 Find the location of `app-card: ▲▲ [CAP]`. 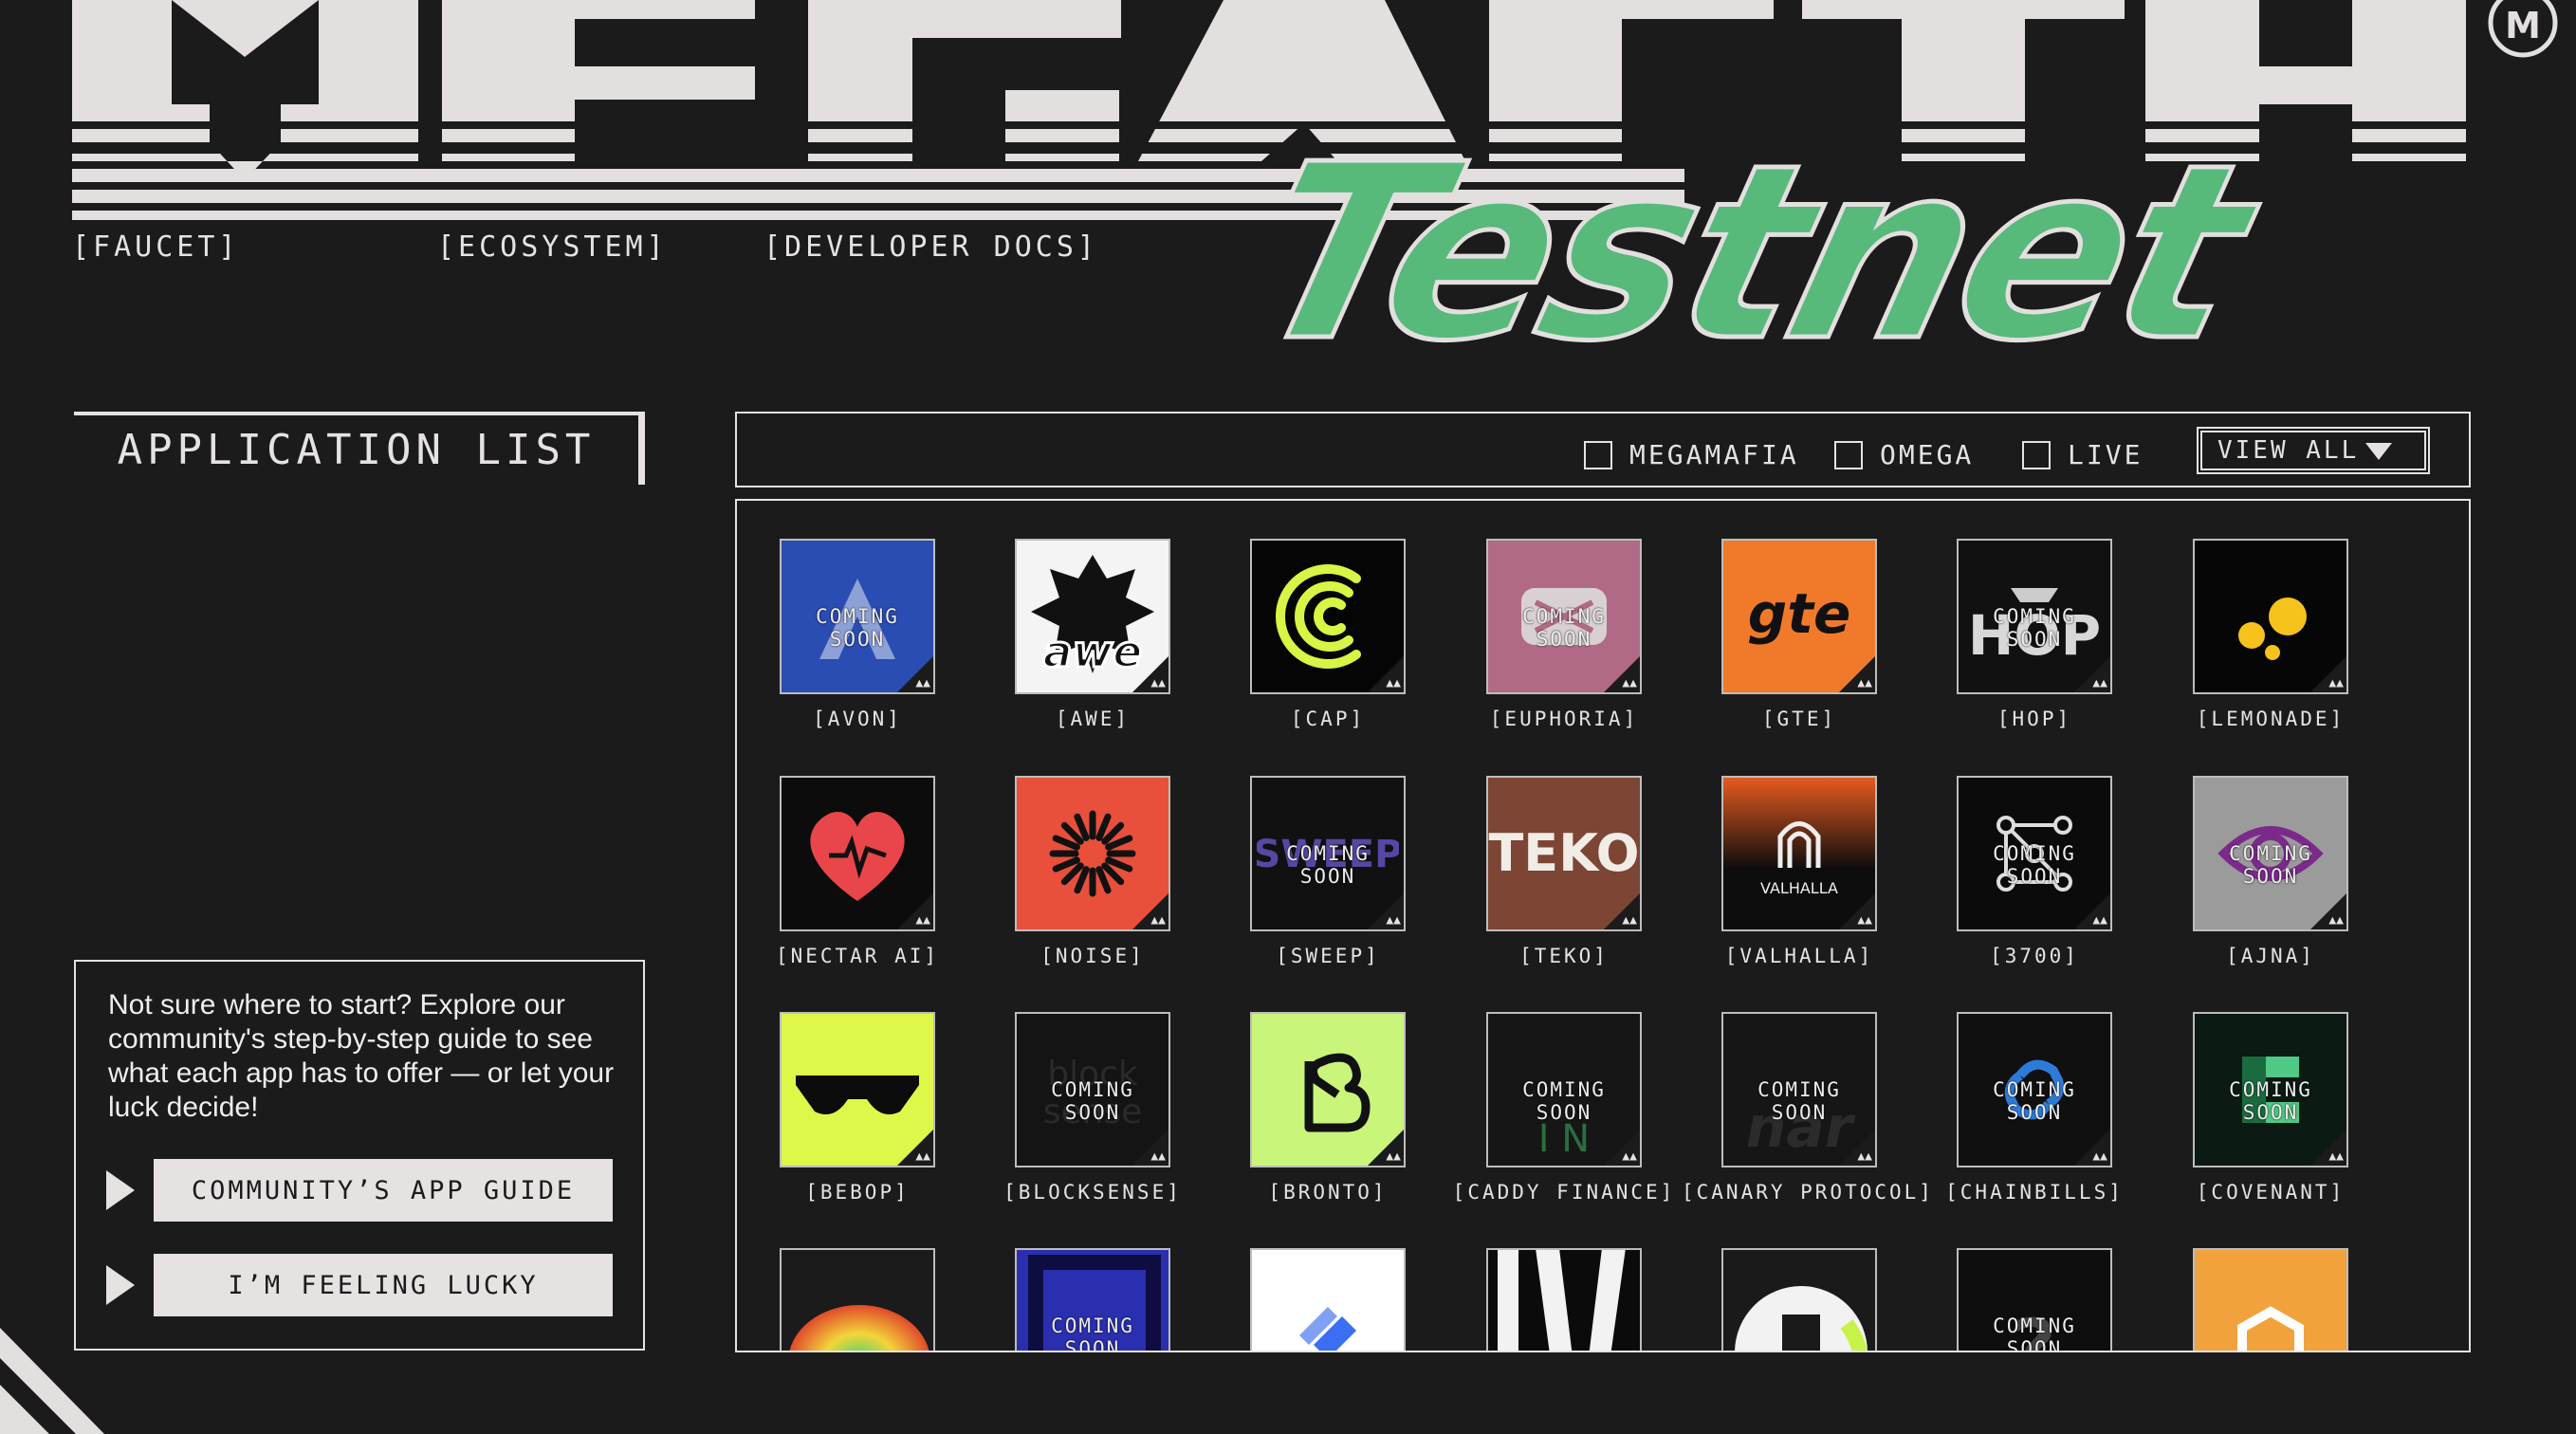

app-card: ▲▲ [CAP] is located at coordinates (1327, 634).